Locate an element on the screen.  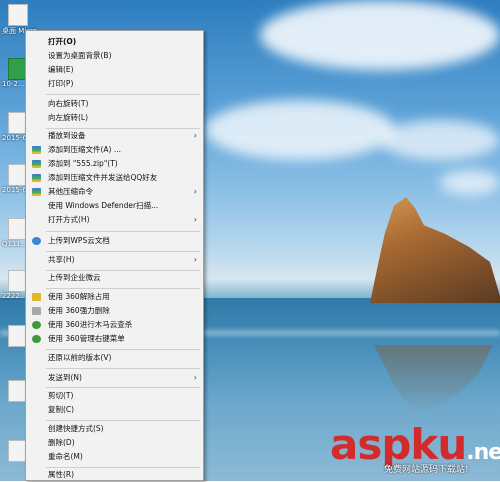
menu-item-rotate-left: 向左旋转(L) is located at coordinates (114, 118).